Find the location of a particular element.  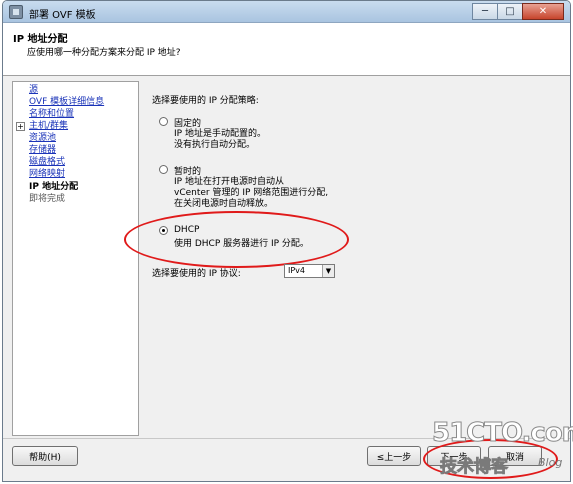

option-transient-desc-3: 在关闭电源时自动释放。 is located at coordinates (224, 204).